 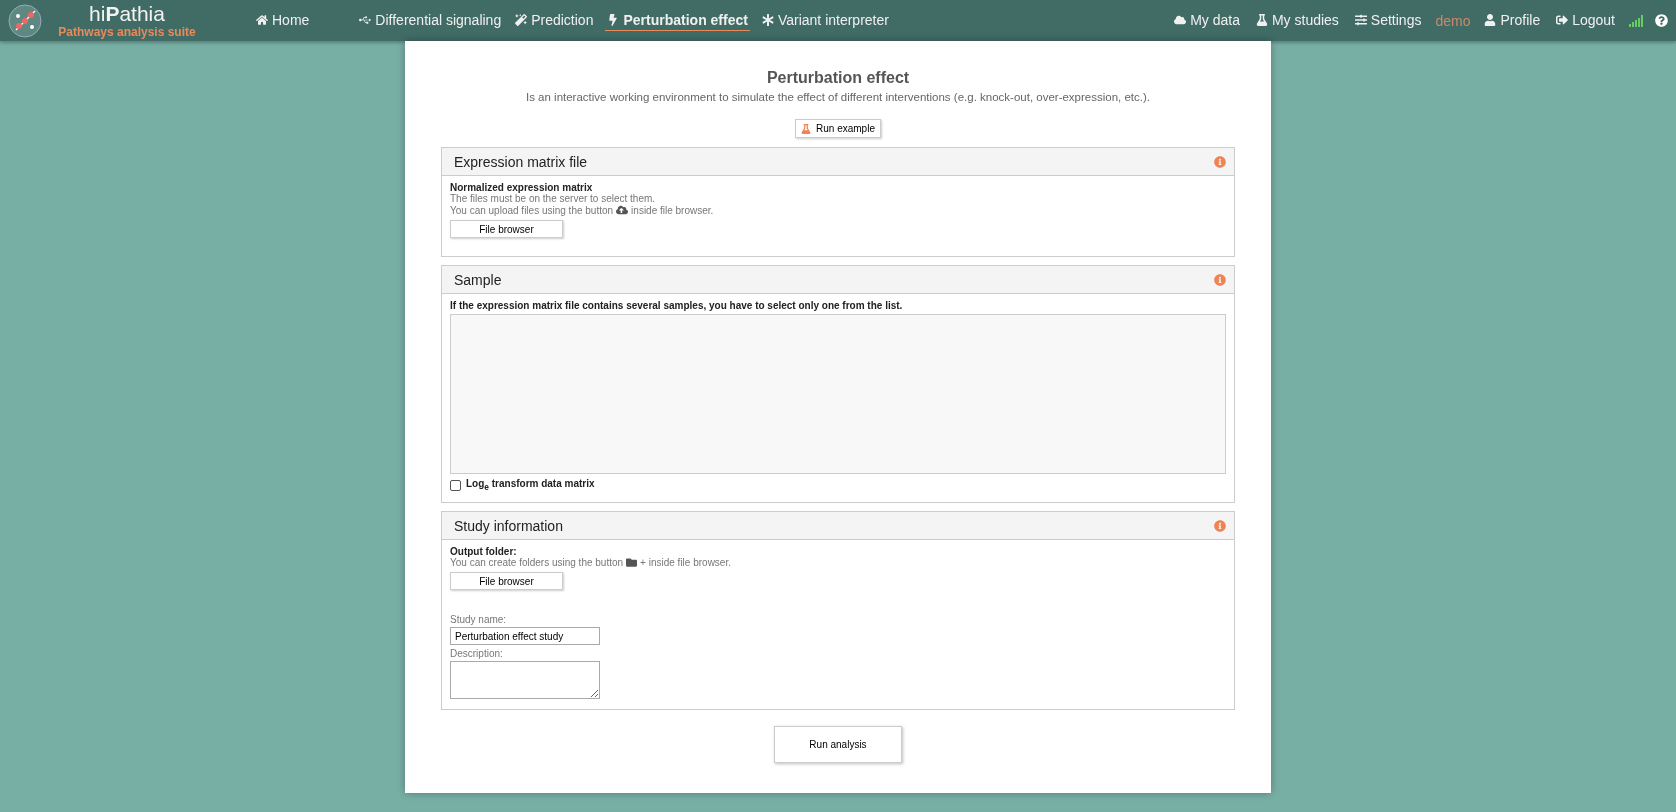 What do you see at coordinates (1388, 20) in the screenshot?
I see `nav-link: Settings` at bounding box center [1388, 20].